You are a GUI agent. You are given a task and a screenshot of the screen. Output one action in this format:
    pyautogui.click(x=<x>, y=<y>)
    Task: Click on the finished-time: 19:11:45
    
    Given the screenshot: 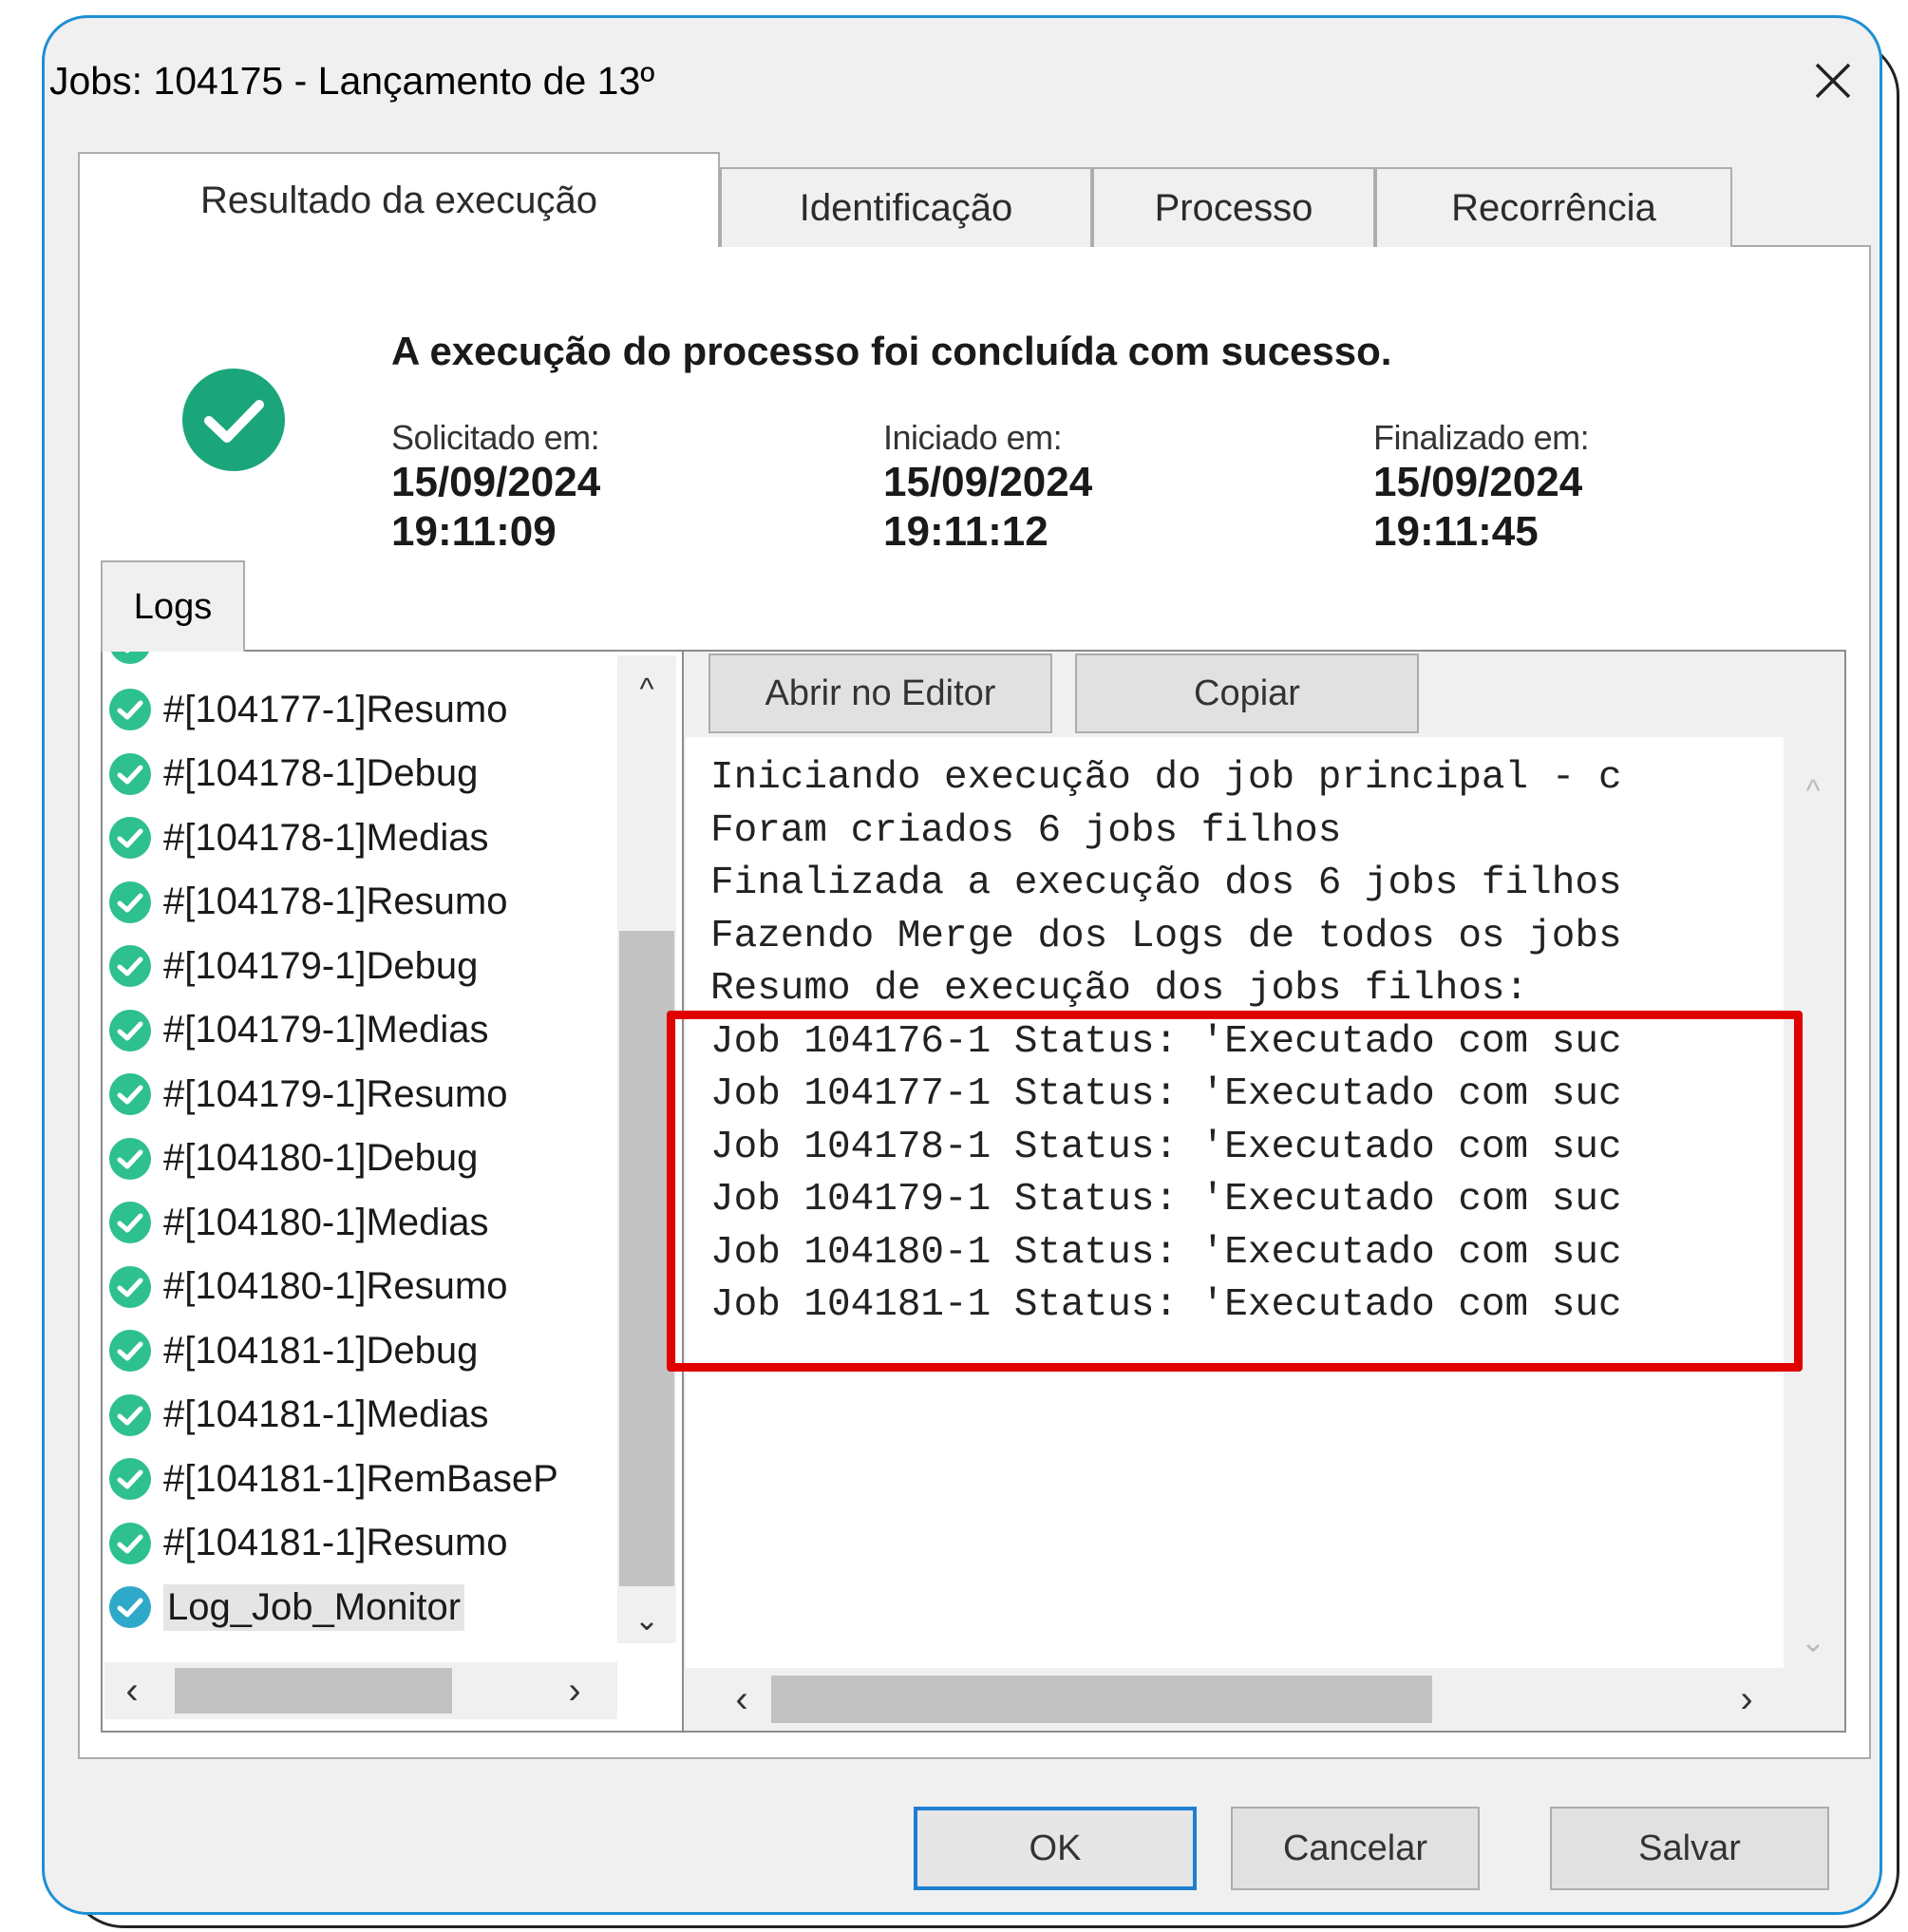 What is the action you would take?
    pyautogui.click(x=1456, y=531)
    